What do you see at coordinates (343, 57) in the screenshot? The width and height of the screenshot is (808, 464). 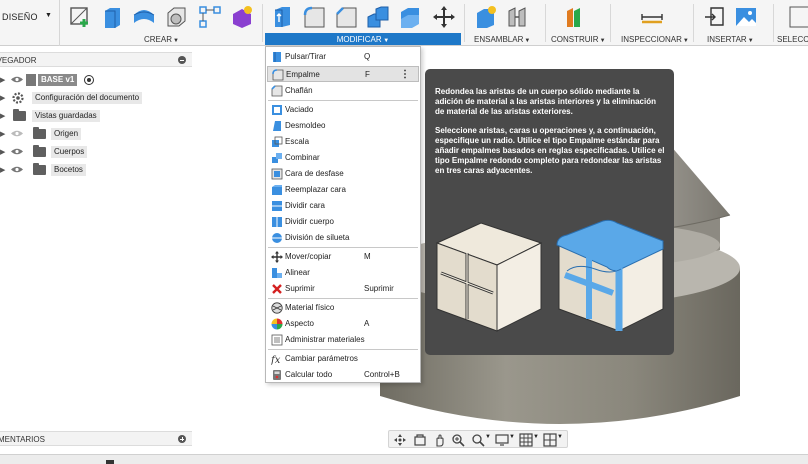 I see `menu-item-press-pull: Pulsar/Tirar Q` at bounding box center [343, 57].